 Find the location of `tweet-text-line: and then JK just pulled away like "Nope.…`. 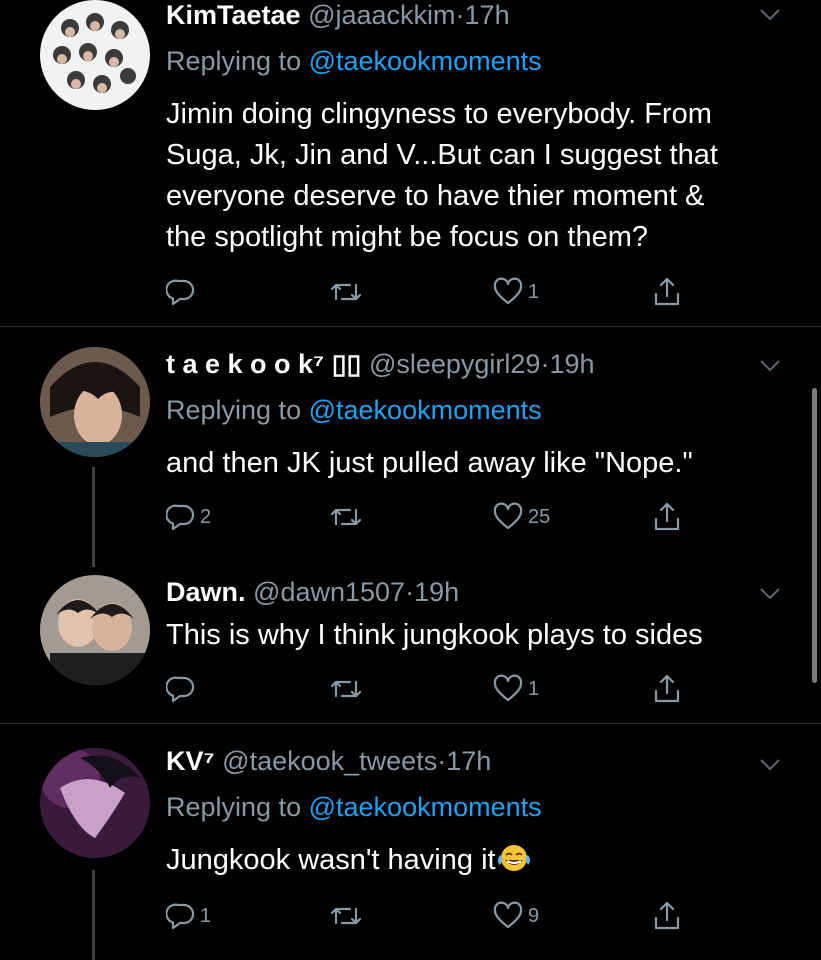

tweet-text-line: and then JK just pulled away like "Nope.… is located at coordinates (429, 463).